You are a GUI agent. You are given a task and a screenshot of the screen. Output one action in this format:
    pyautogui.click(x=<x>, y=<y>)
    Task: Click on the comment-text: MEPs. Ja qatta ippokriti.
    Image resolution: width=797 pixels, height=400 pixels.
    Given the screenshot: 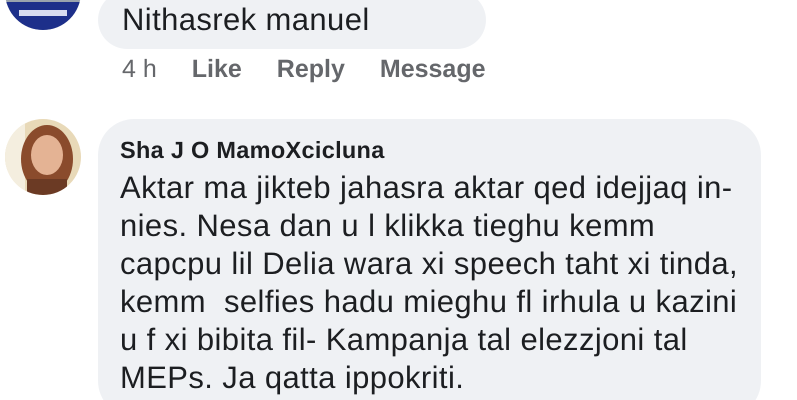 What is the action you would take?
    pyautogui.click(x=293, y=378)
    